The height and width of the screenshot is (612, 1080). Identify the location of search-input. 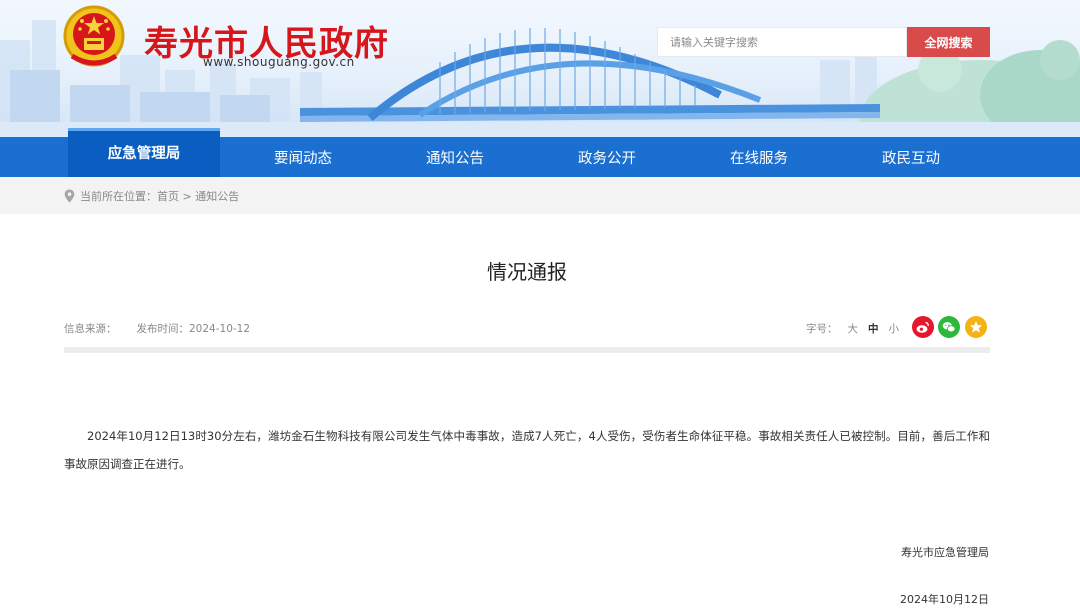
(782, 42).